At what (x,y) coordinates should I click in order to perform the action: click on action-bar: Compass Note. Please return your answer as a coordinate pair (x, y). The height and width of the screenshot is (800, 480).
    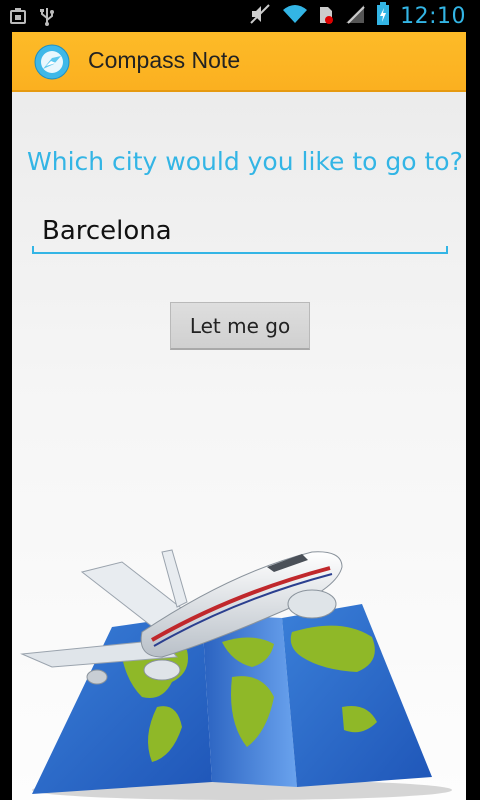
    Looking at the image, I should click on (239, 62).